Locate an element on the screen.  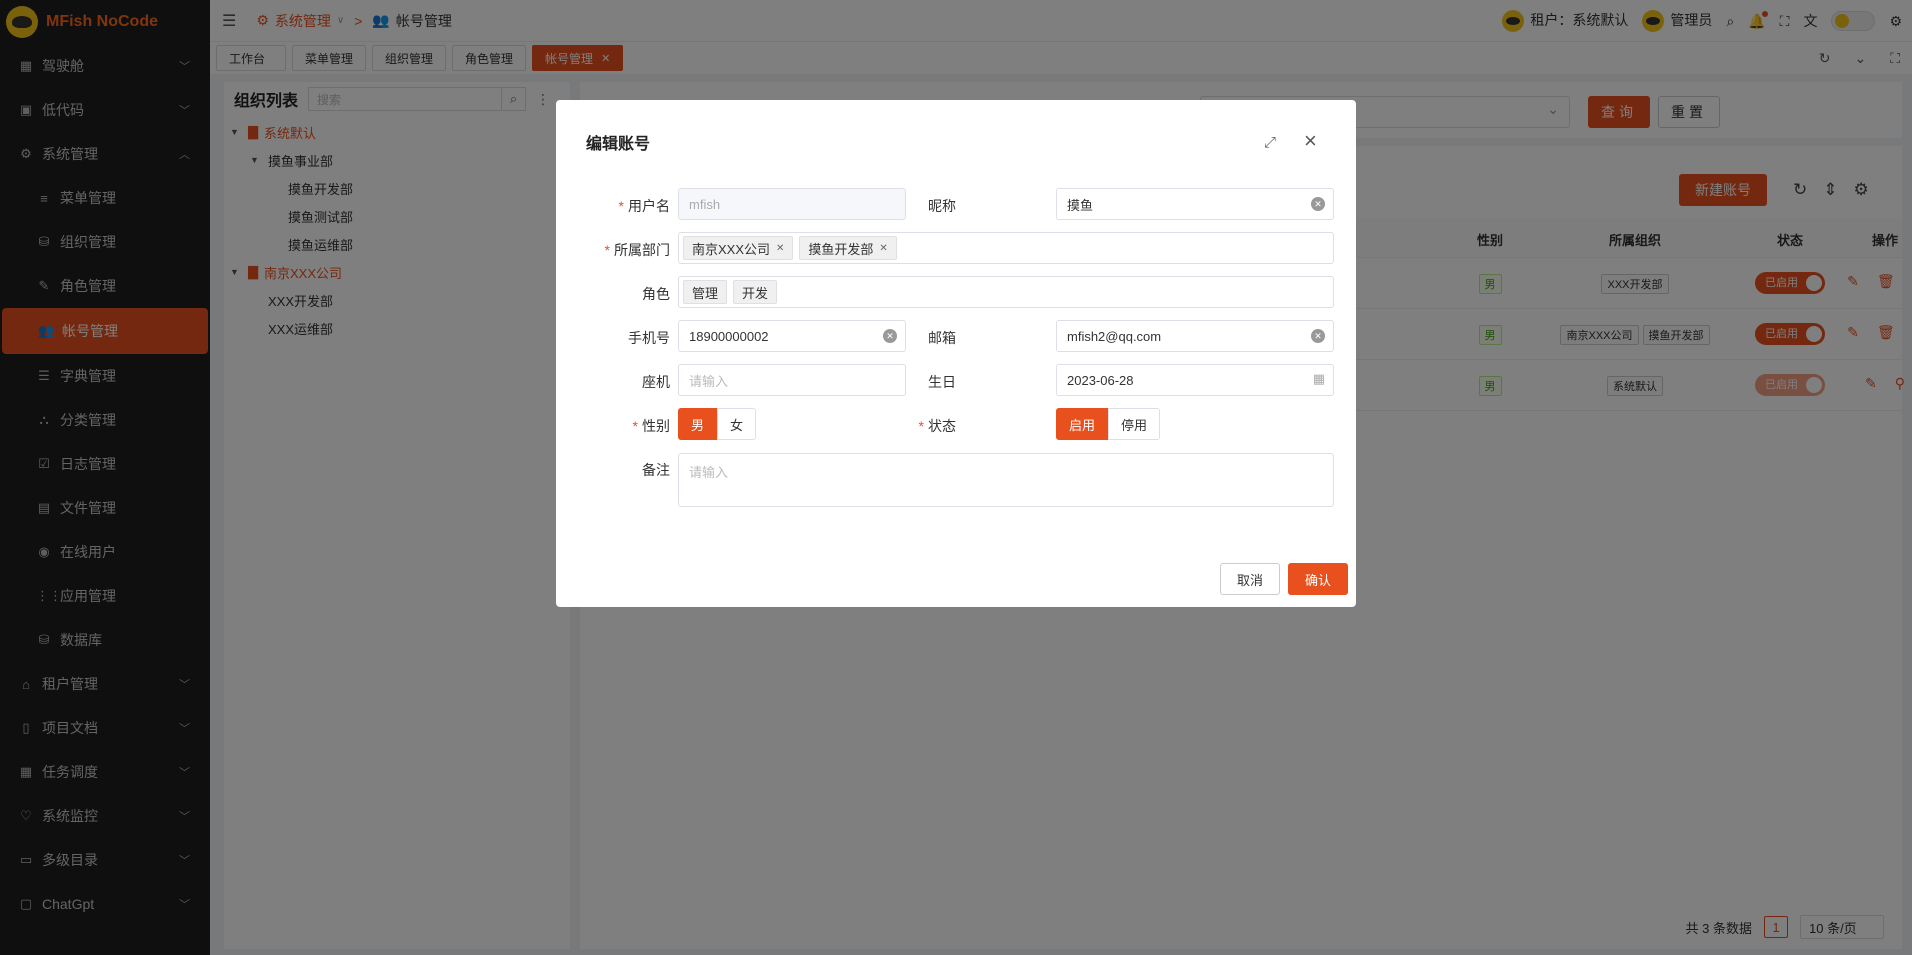
remark-label: 备注 is located at coordinates (656, 470).